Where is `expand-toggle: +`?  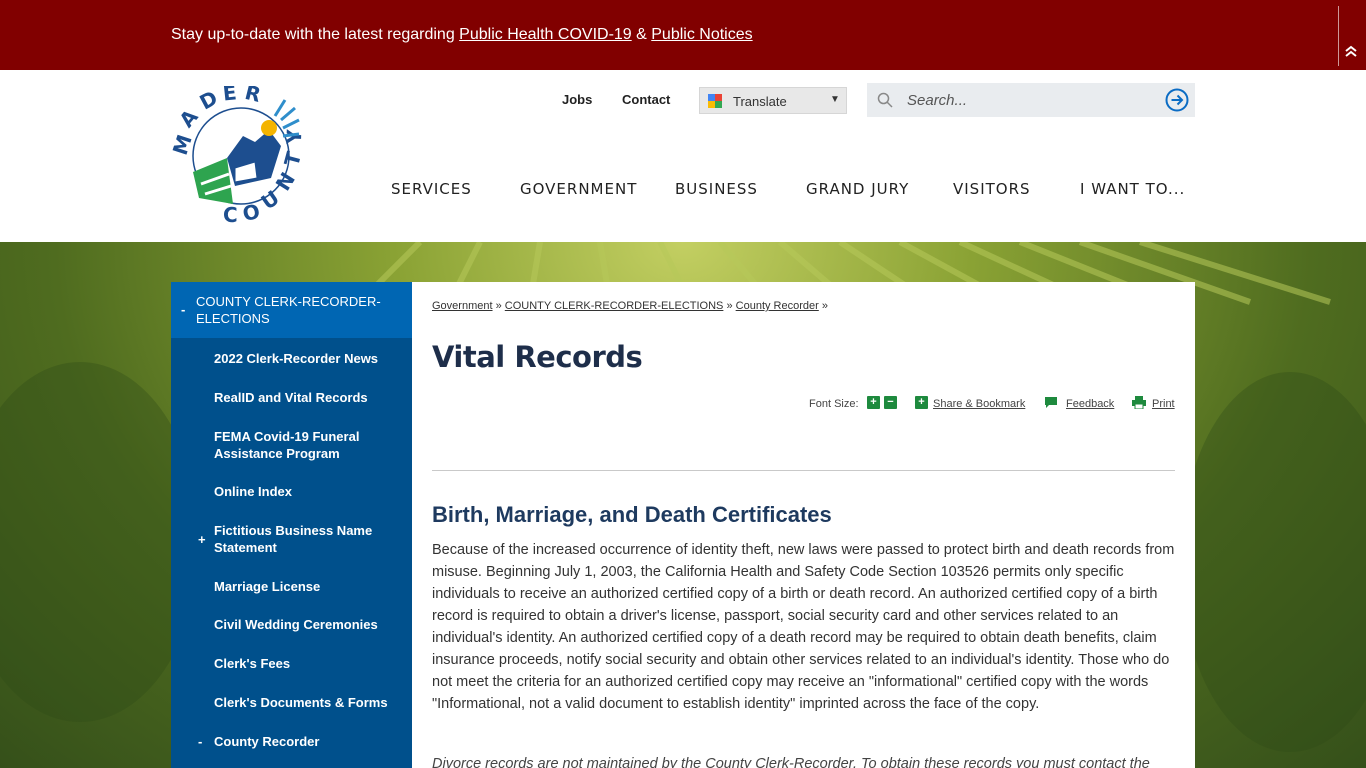 expand-toggle: + is located at coordinates (202, 539).